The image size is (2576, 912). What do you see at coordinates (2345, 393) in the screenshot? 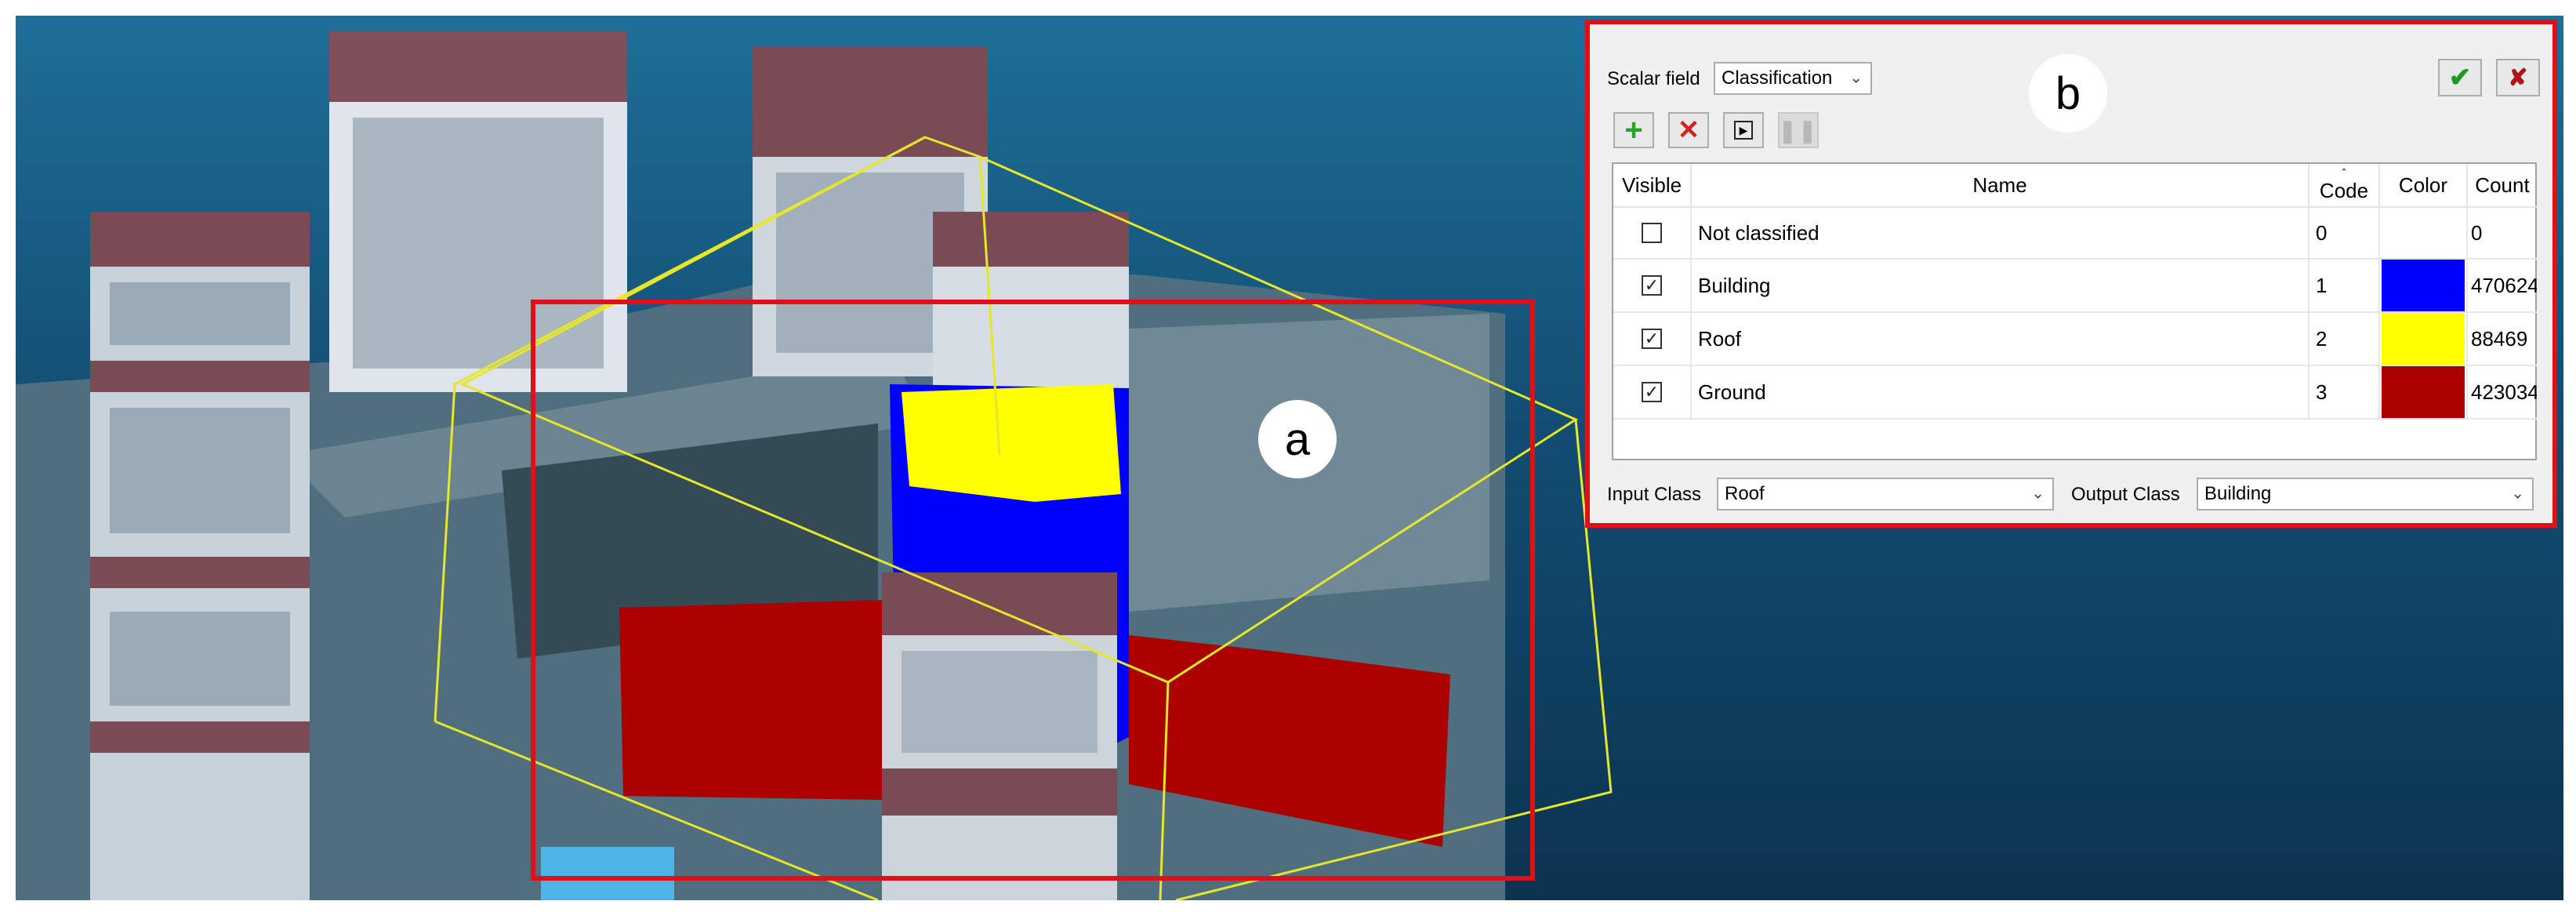
I see `row-code-ground: 3` at bounding box center [2345, 393].